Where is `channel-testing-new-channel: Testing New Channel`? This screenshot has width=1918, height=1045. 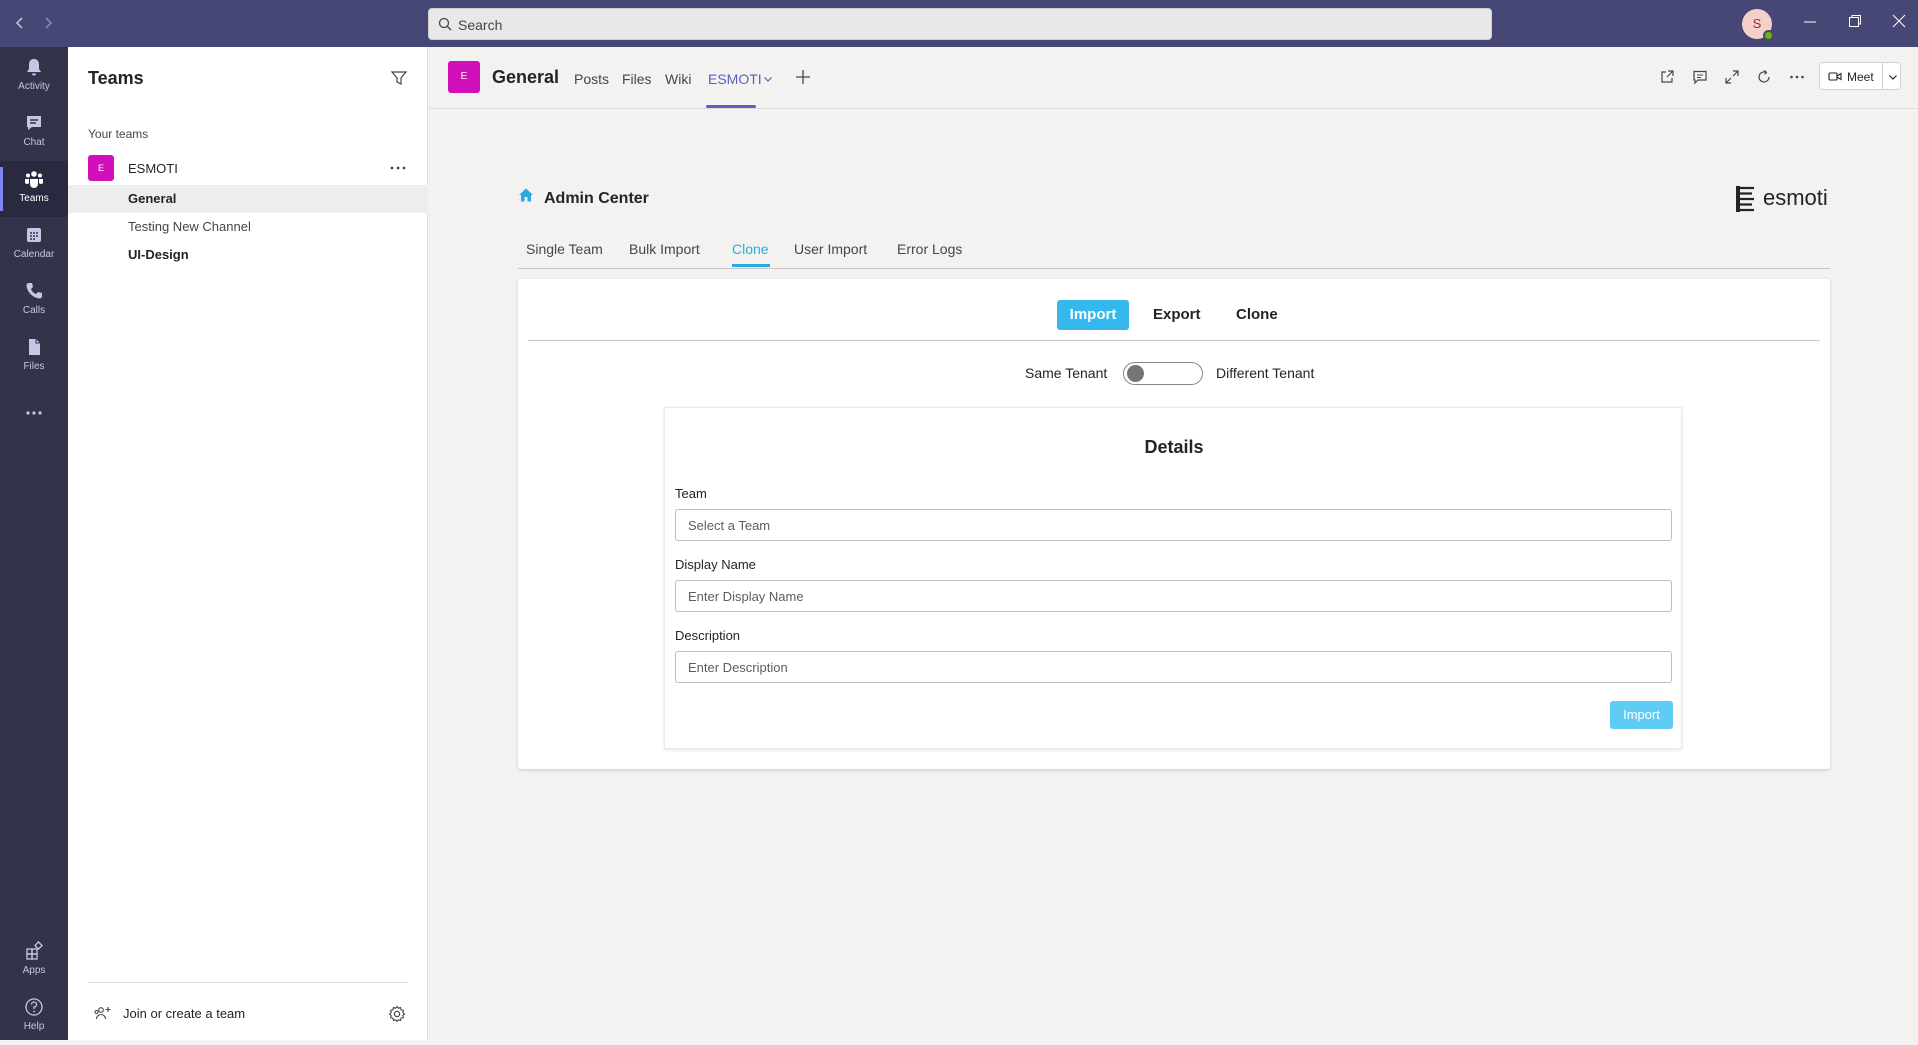
channel-testing-new-channel: Testing New Channel is located at coordinates (248, 227).